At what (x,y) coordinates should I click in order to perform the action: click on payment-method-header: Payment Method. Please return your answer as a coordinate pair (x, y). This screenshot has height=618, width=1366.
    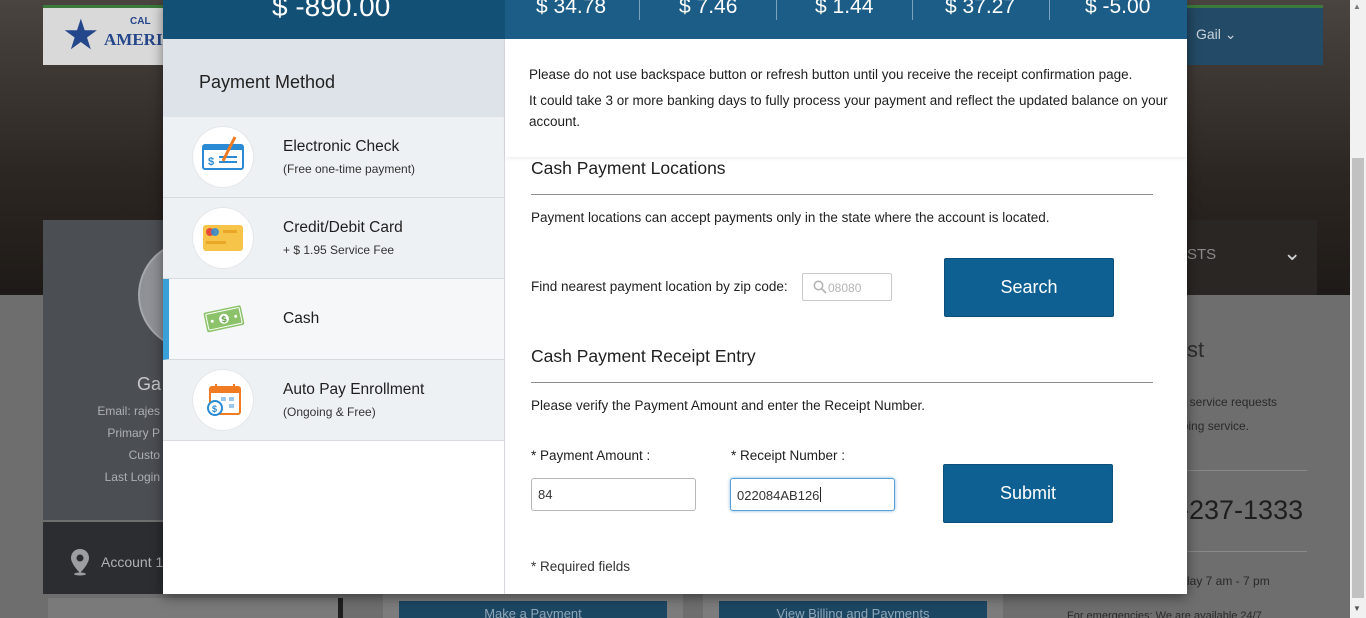
    Looking at the image, I should click on (333, 78).